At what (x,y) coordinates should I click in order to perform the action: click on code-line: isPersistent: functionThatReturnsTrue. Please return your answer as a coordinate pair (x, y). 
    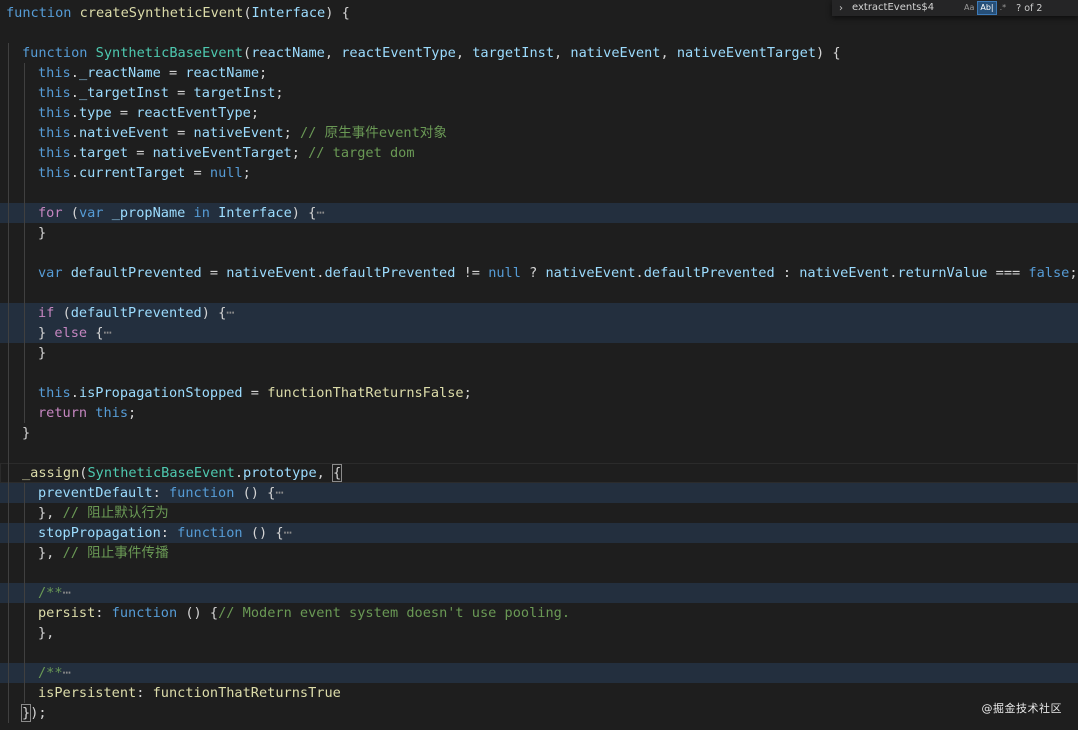
    Looking at the image, I should click on (539, 693).